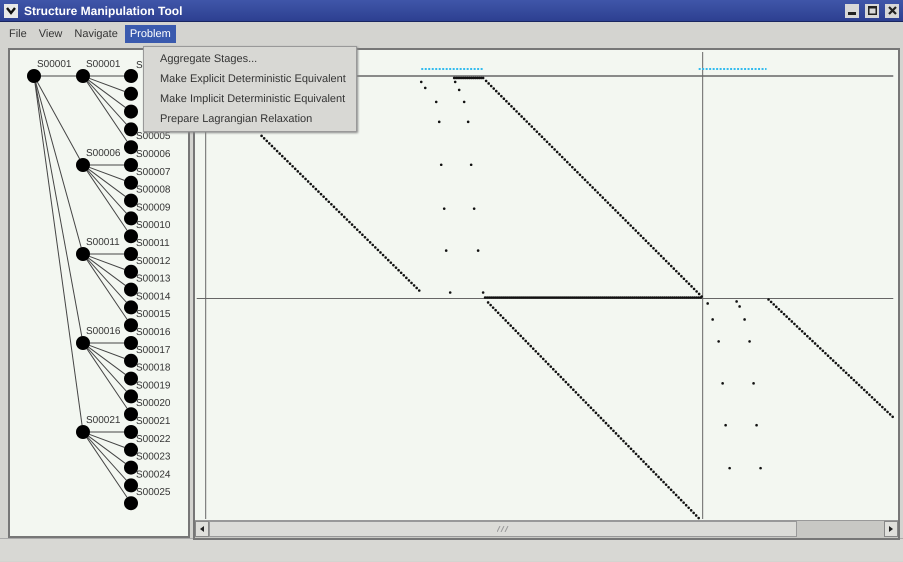 This screenshot has width=903, height=562. What do you see at coordinates (153, 296) in the screenshot?
I see `node-label: S00014` at bounding box center [153, 296].